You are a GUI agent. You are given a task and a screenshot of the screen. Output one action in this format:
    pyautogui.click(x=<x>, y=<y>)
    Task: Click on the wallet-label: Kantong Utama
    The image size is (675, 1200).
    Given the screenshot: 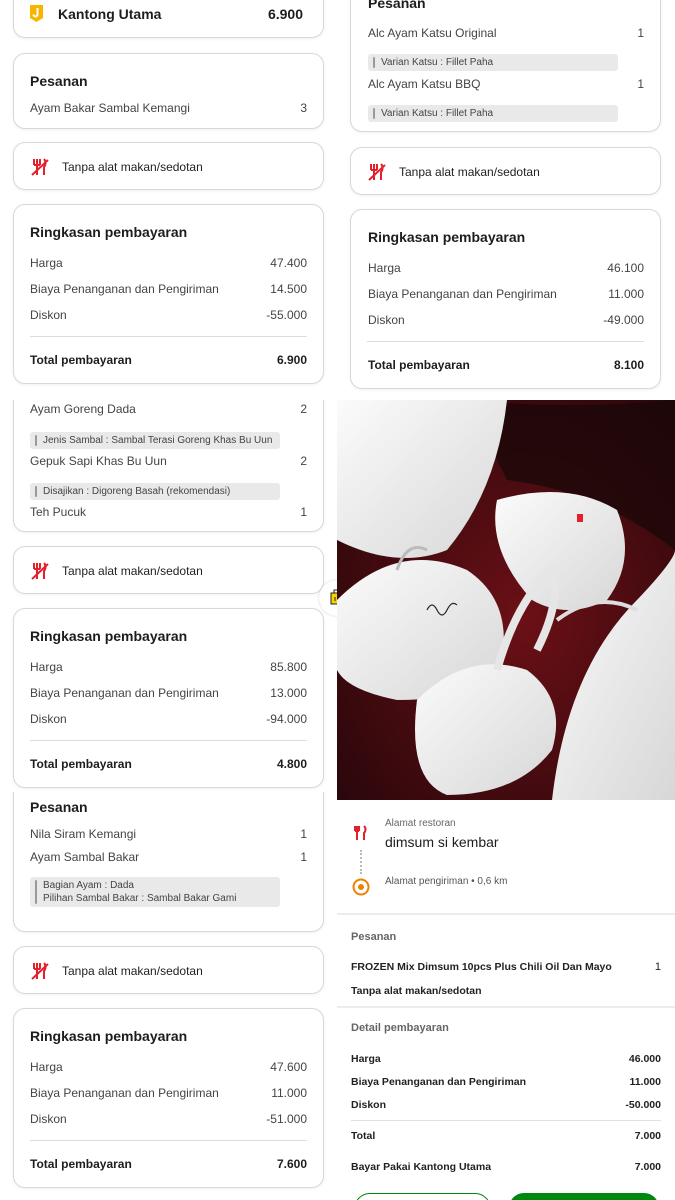 What is the action you would take?
    pyautogui.click(x=110, y=14)
    